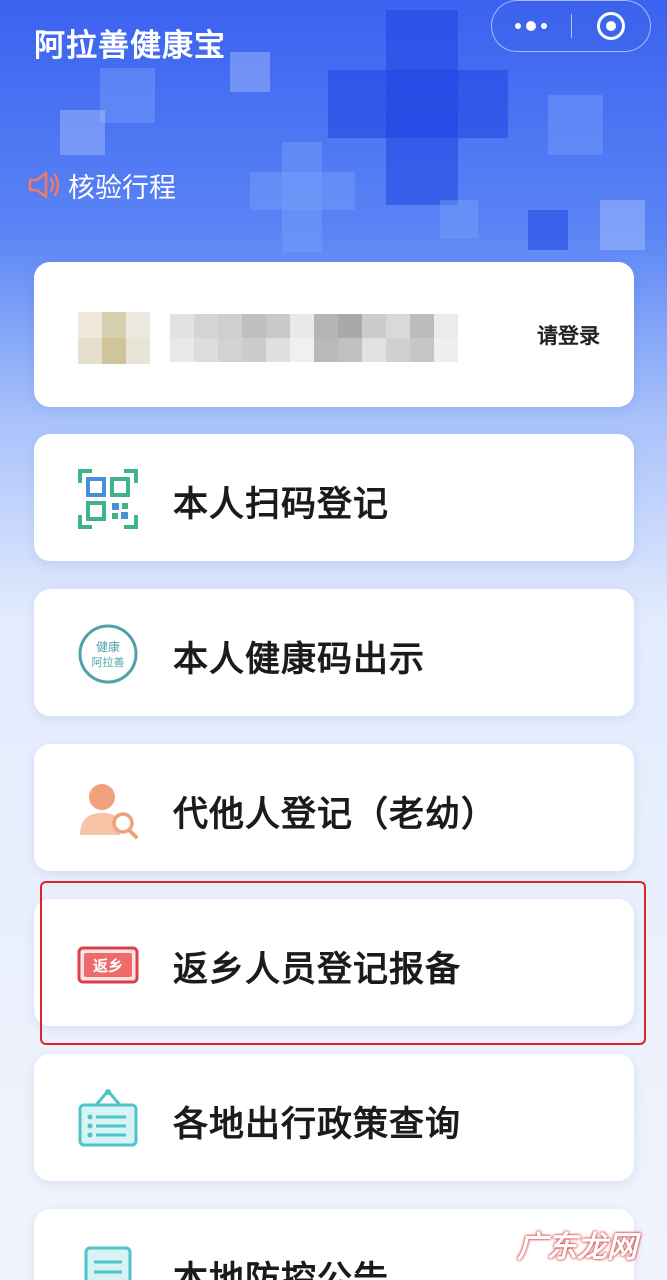 The image size is (667, 1280). I want to click on menu-label: 本人健康码出示, so click(299, 660).